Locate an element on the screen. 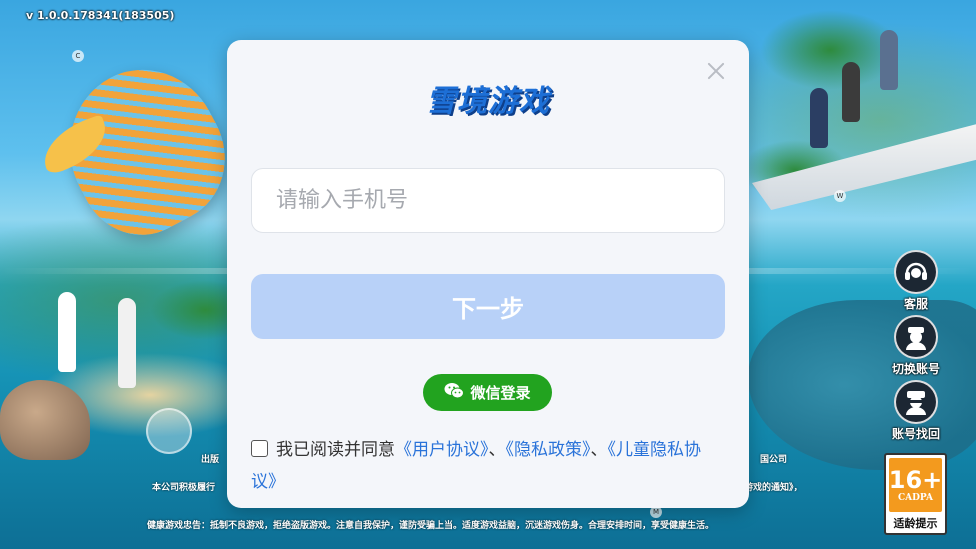 This screenshot has width=976, height=549. marker-icon: C is located at coordinates (78, 56).